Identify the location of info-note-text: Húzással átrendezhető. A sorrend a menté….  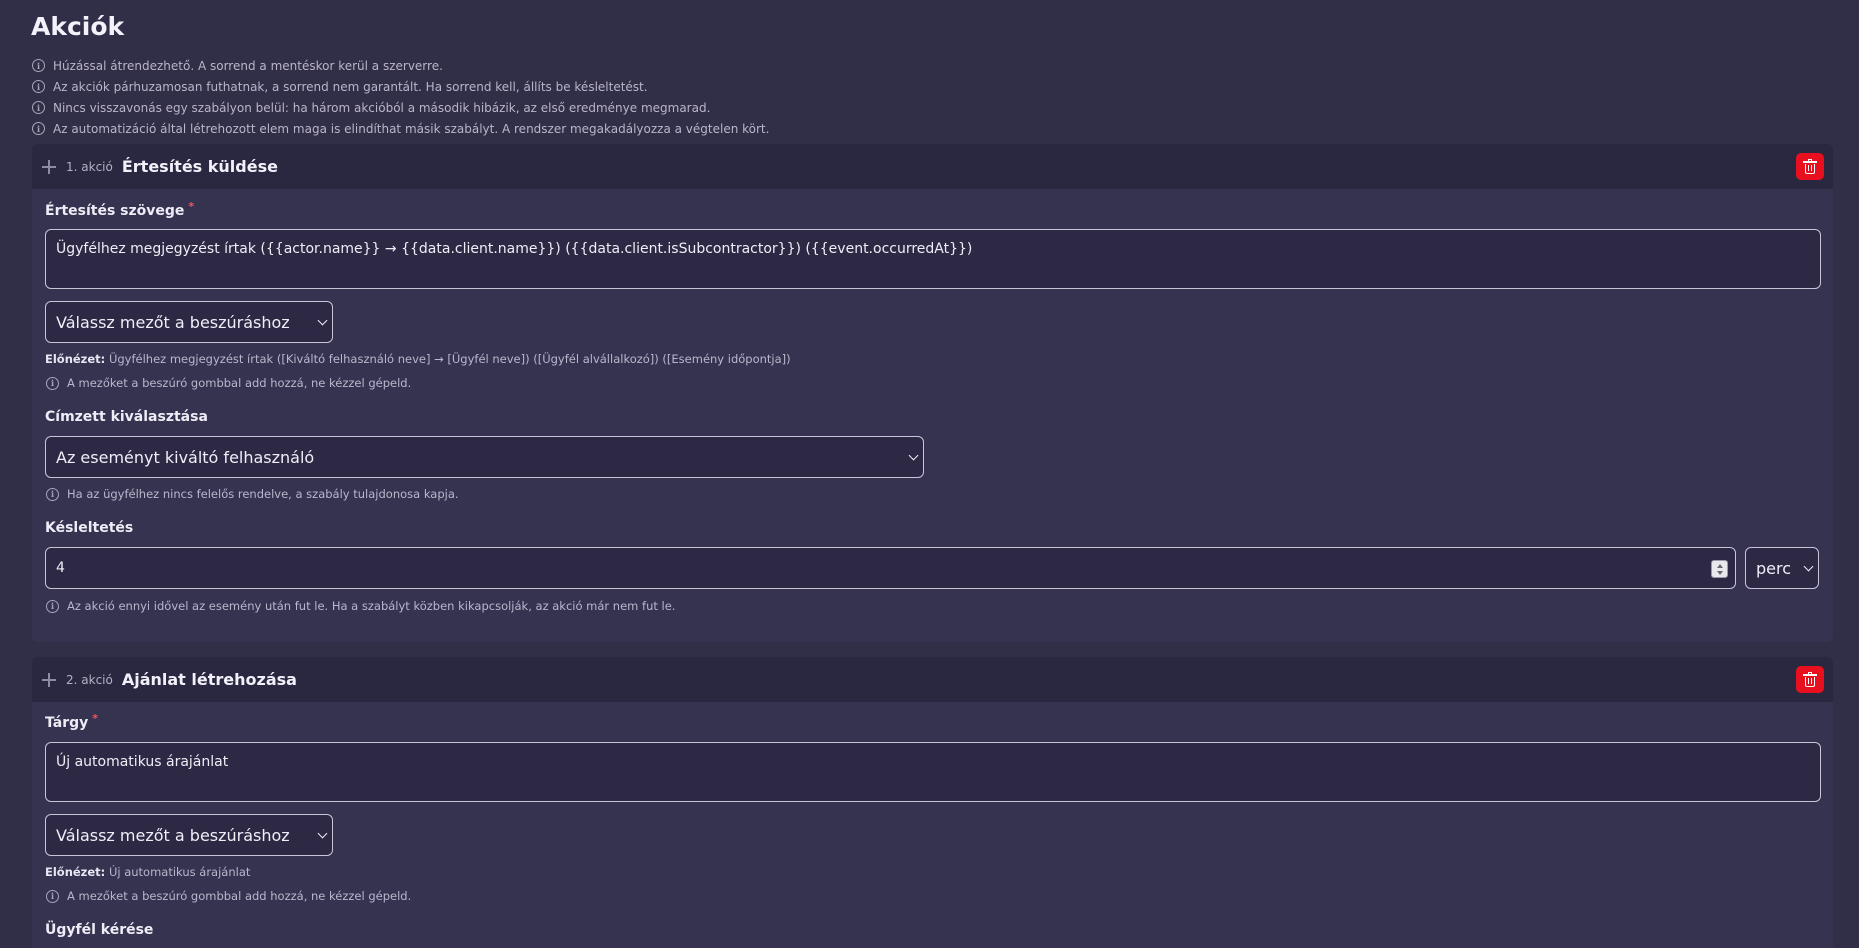
(248, 65).